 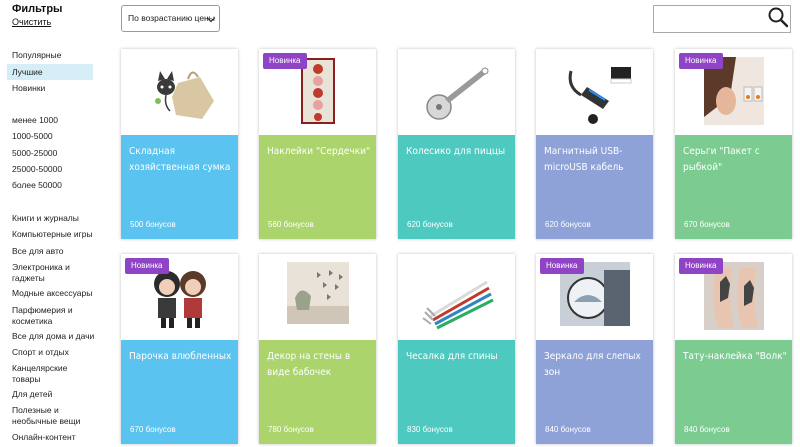 What do you see at coordinates (55, 394) in the screenshot?
I see `category-item: Для детей` at bounding box center [55, 394].